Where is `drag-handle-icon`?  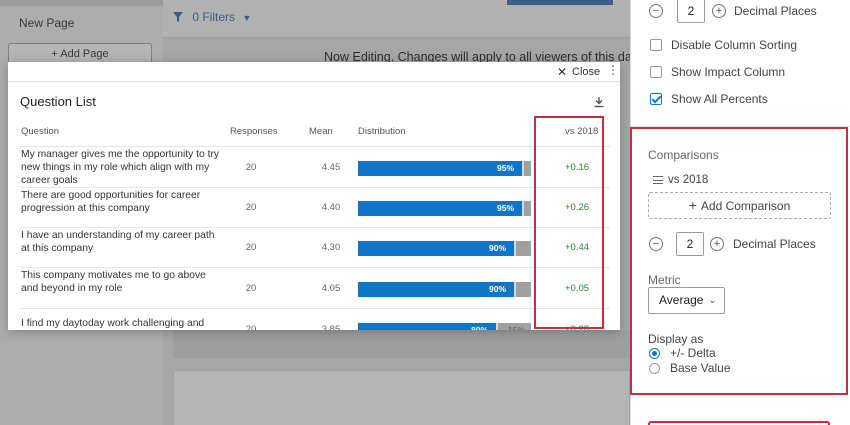
drag-handle-icon is located at coordinates (658, 180).